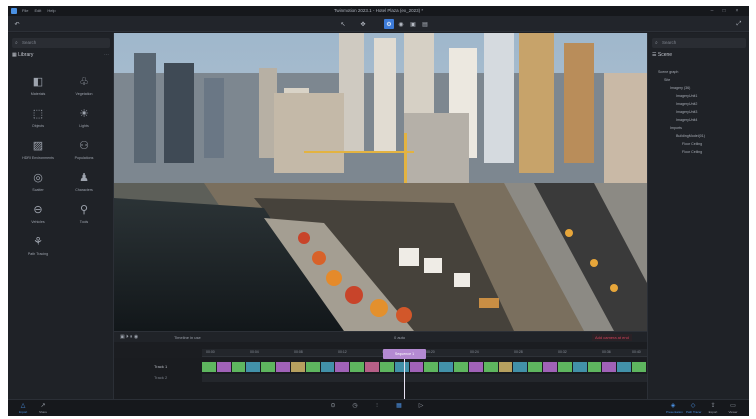  Describe the element at coordinates (38, 152) in the screenshot. I see `library-item-hdri: ▨ HDRI Environments` at that location.